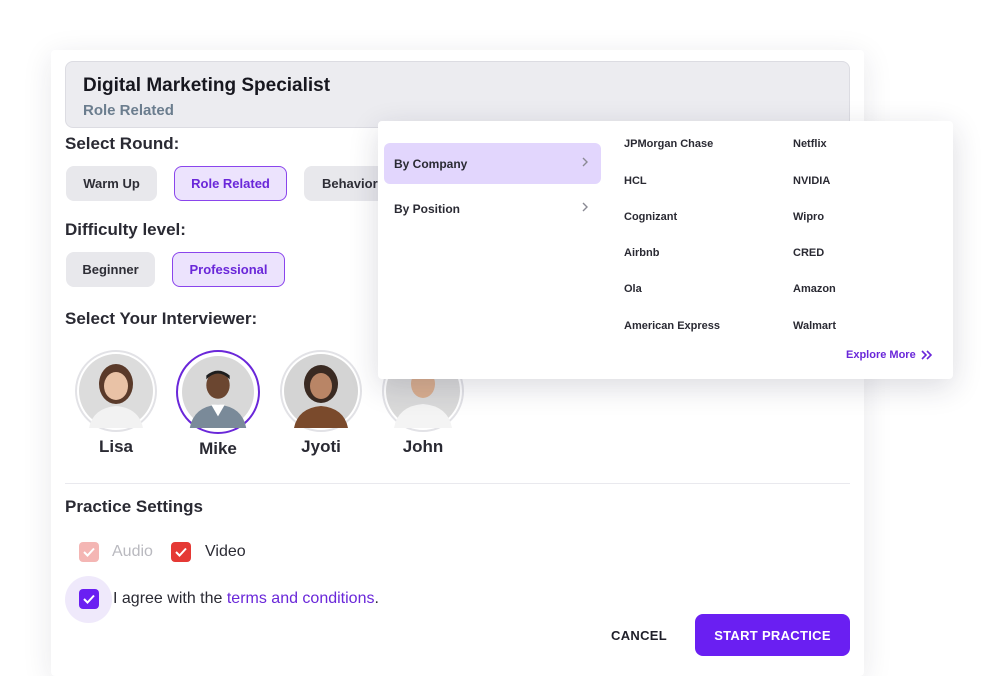 Image resolution: width=983 pixels, height=676 pixels. I want to click on company-item: Walmart, so click(814, 326).